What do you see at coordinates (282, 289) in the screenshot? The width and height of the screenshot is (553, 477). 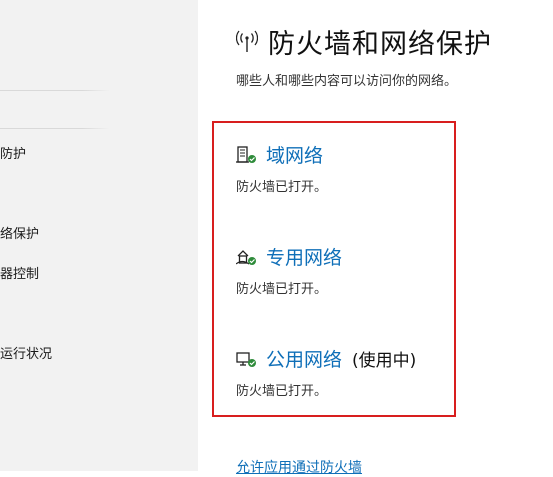 I see `network-status-private: 防火墙已打开。` at bounding box center [282, 289].